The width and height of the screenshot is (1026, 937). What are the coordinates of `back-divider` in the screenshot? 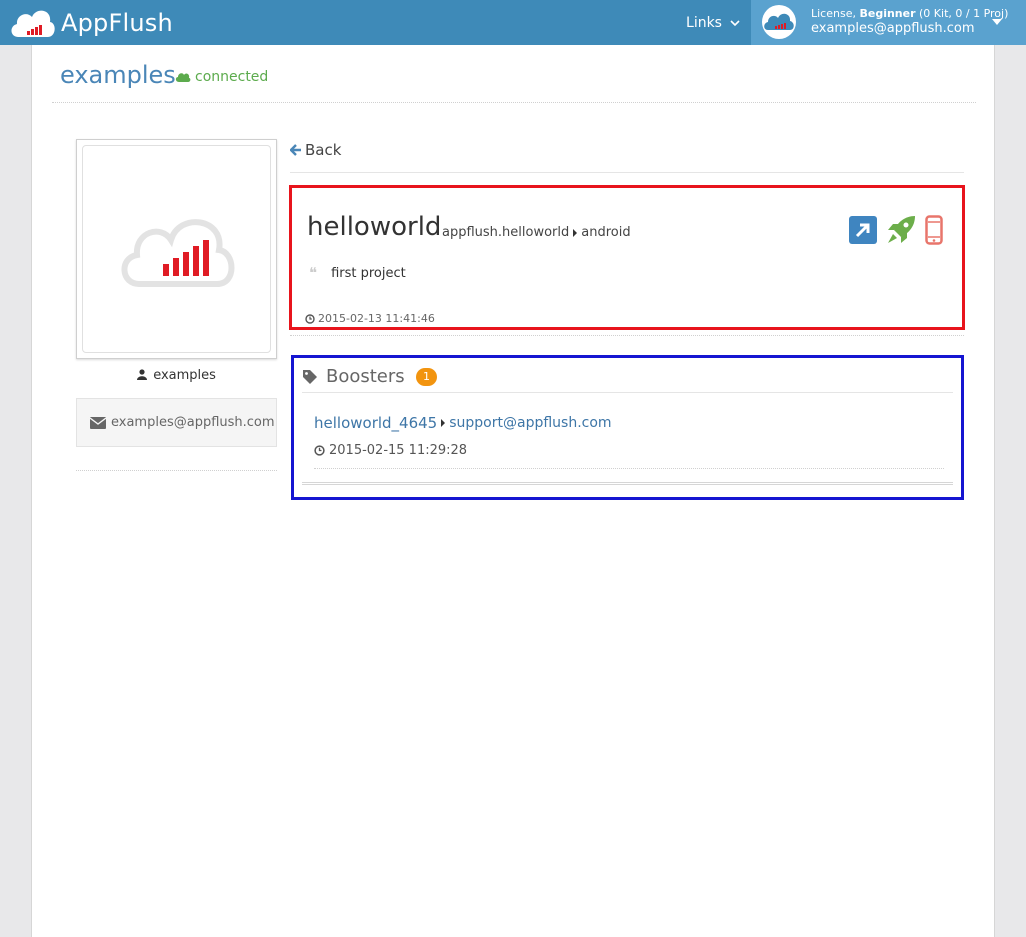 It's located at (627, 172).